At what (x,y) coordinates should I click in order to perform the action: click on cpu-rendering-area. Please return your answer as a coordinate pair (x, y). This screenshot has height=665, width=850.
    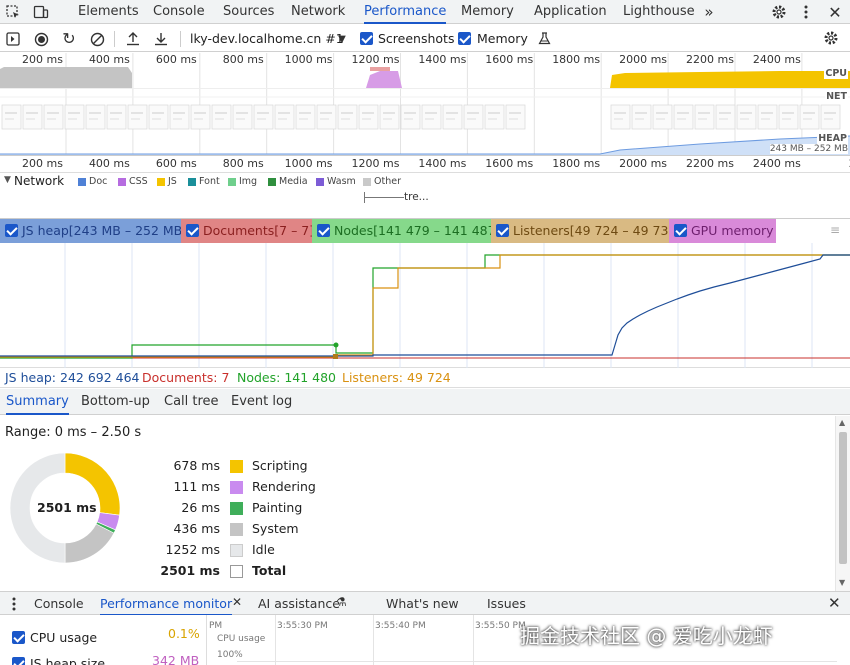
    Looking at the image, I should click on (384, 79).